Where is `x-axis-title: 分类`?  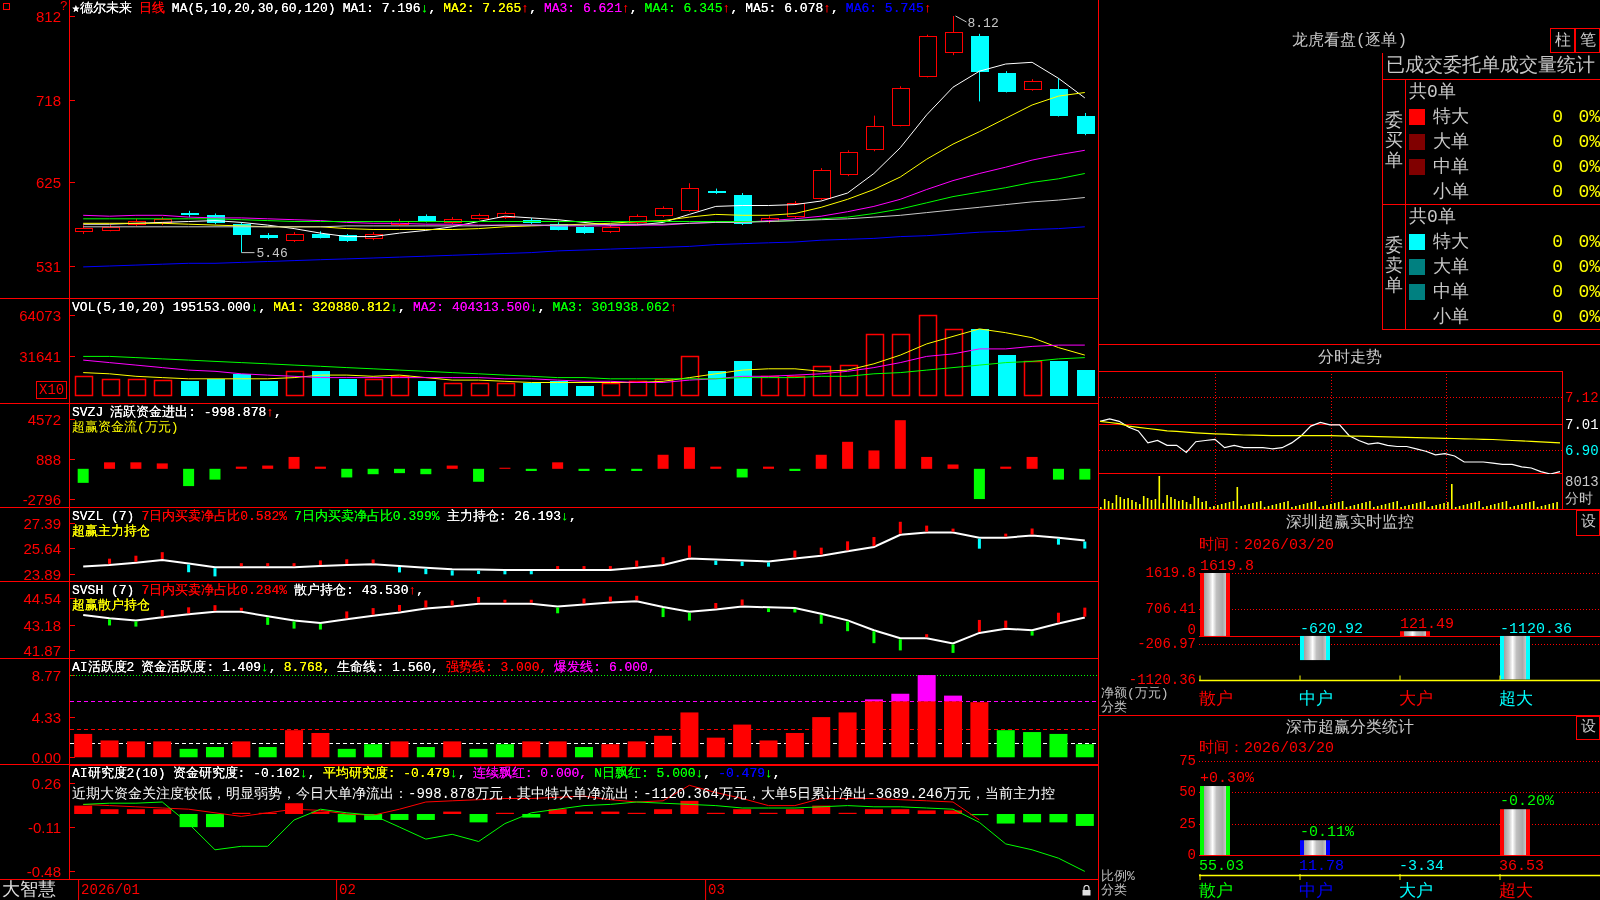 x-axis-title: 分类 is located at coordinates (1114, 891).